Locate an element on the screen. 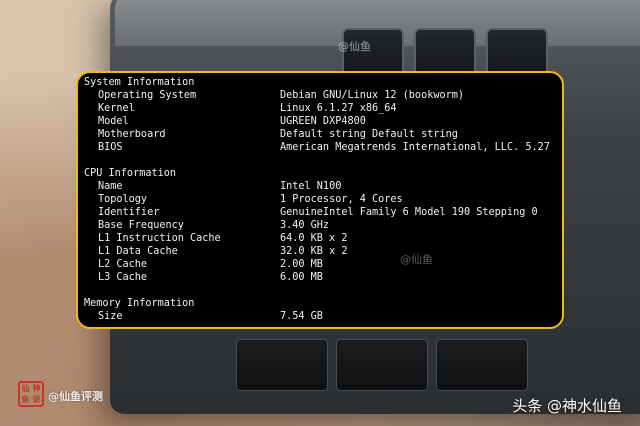 Image resolution: width=640 pixels, height=426 pixels. motherboard-label: Motherboard is located at coordinates (132, 134).